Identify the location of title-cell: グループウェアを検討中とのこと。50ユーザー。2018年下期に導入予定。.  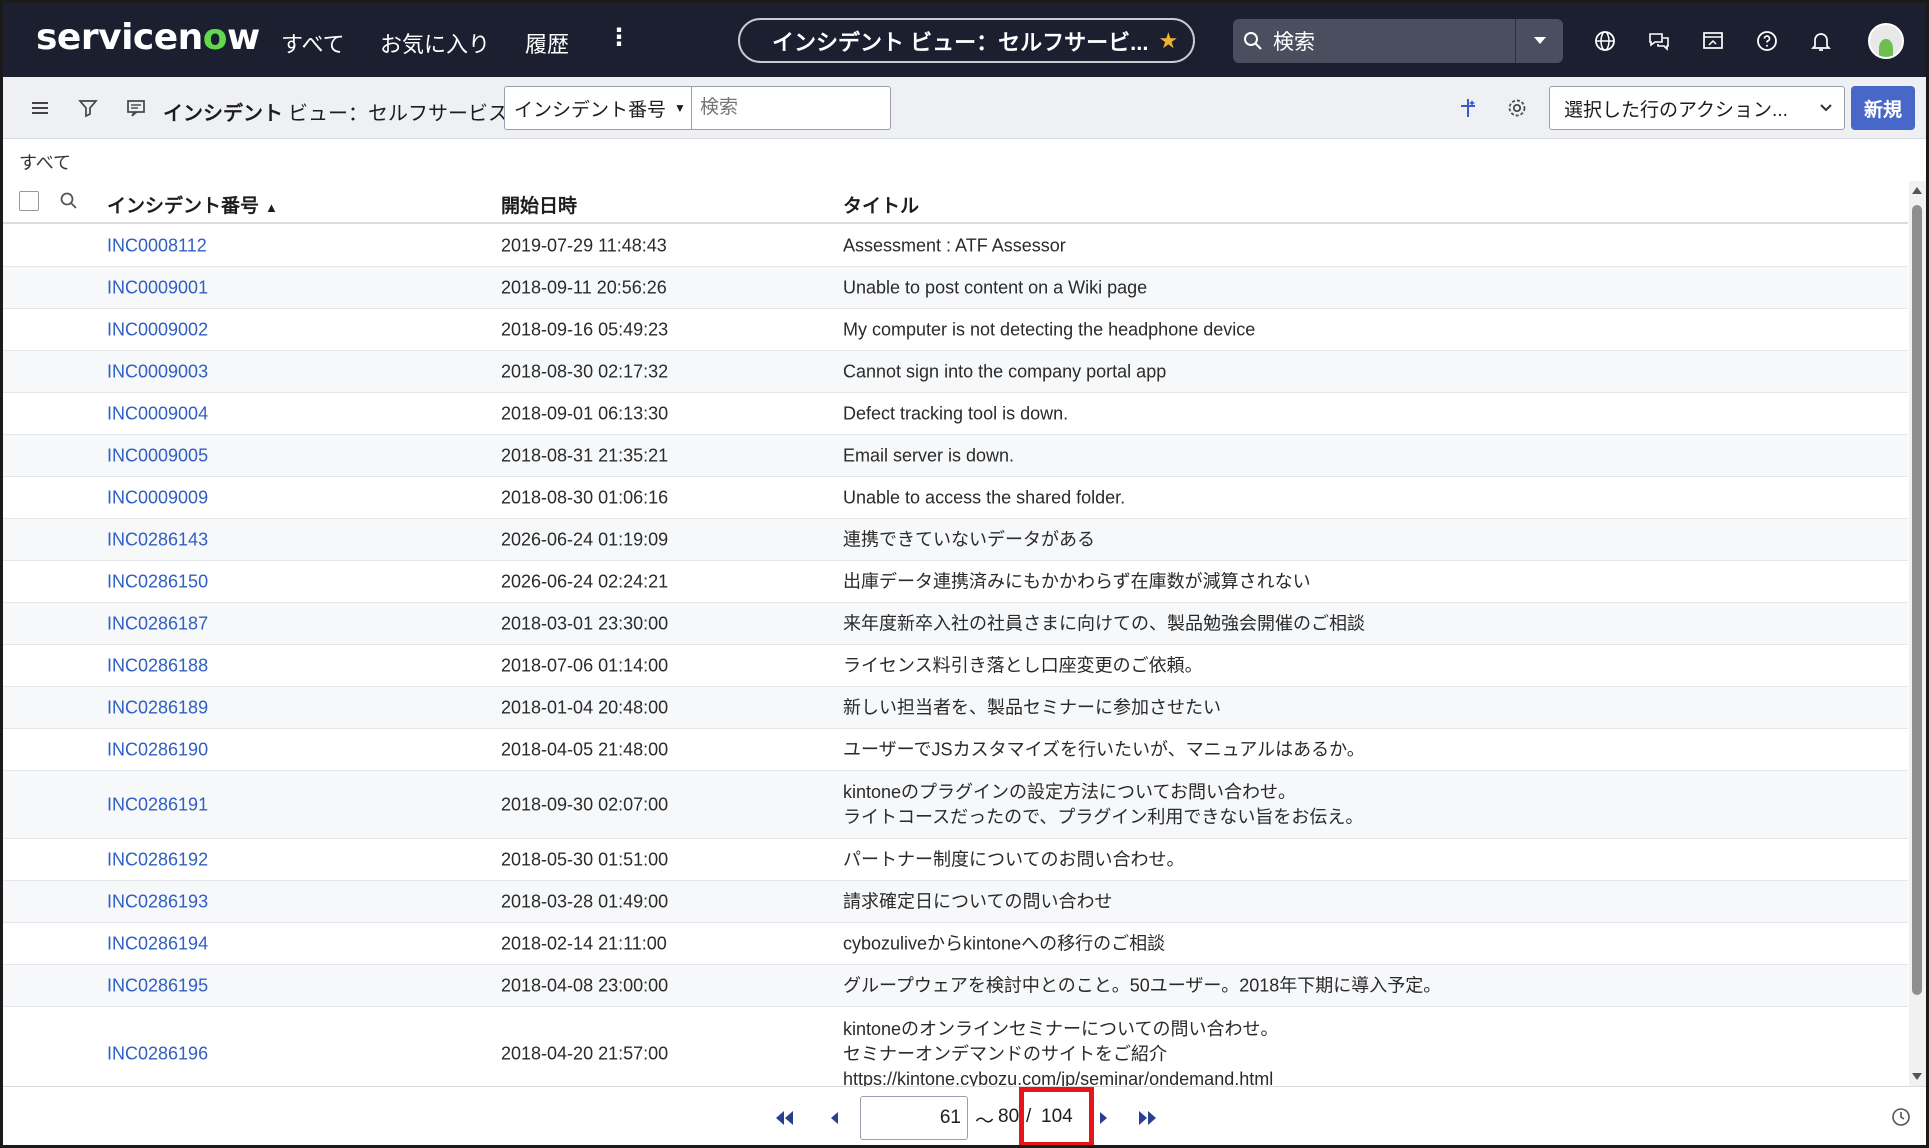
(1142, 985).